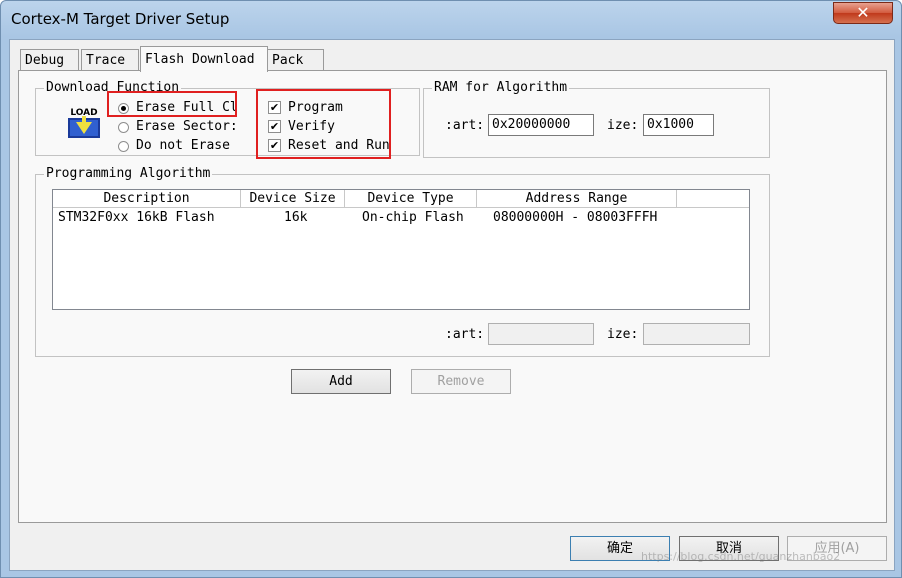 The image size is (902, 578). What do you see at coordinates (187, 126) in the screenshot?
I see `erase-sectors-label: Erase Sector:` at bounding box center [187, 126].